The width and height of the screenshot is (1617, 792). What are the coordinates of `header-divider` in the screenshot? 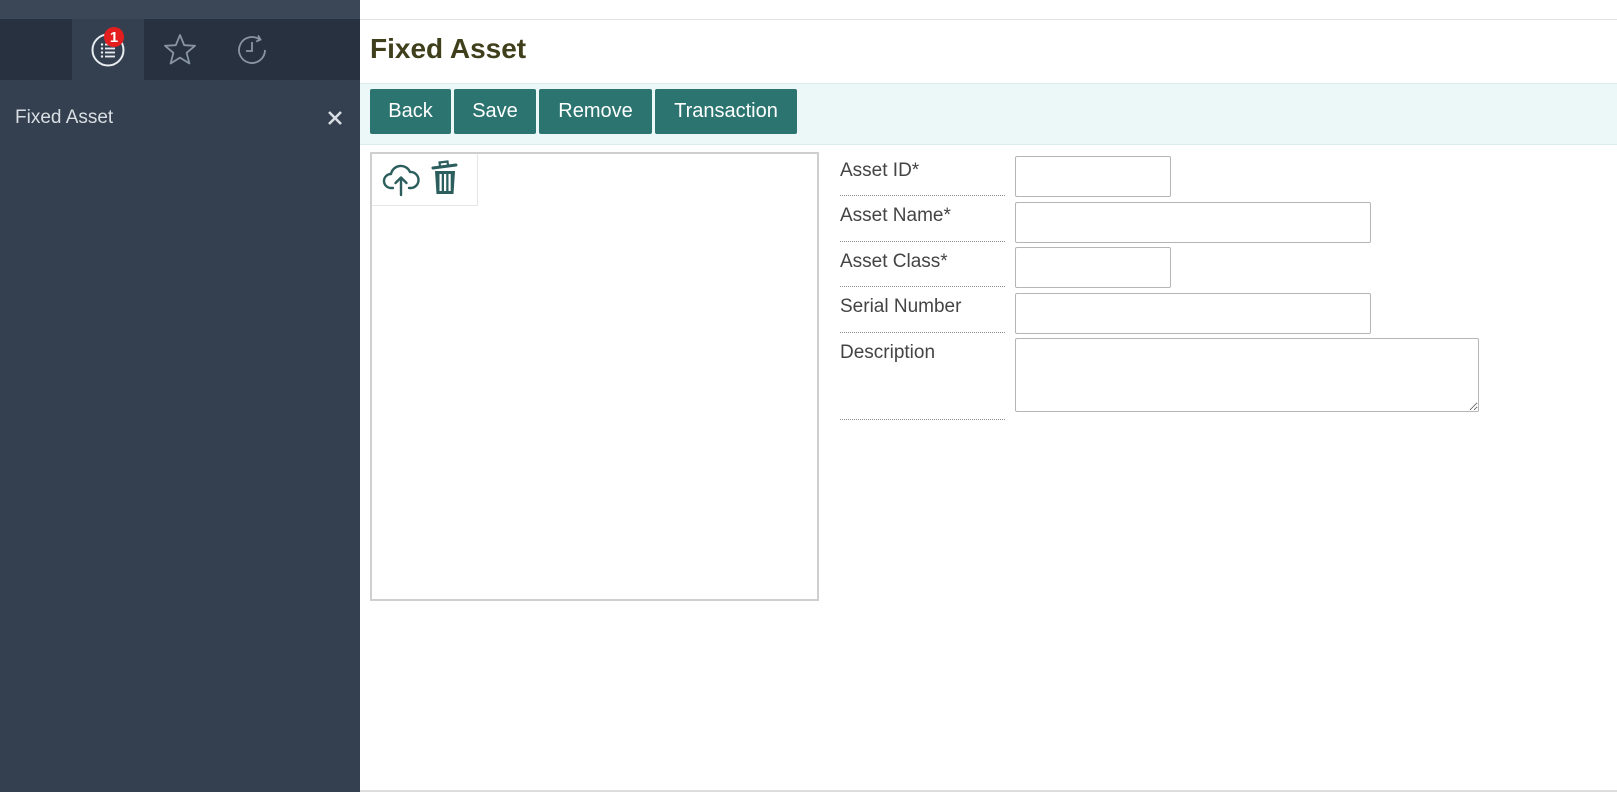 It's located at (988, 19).